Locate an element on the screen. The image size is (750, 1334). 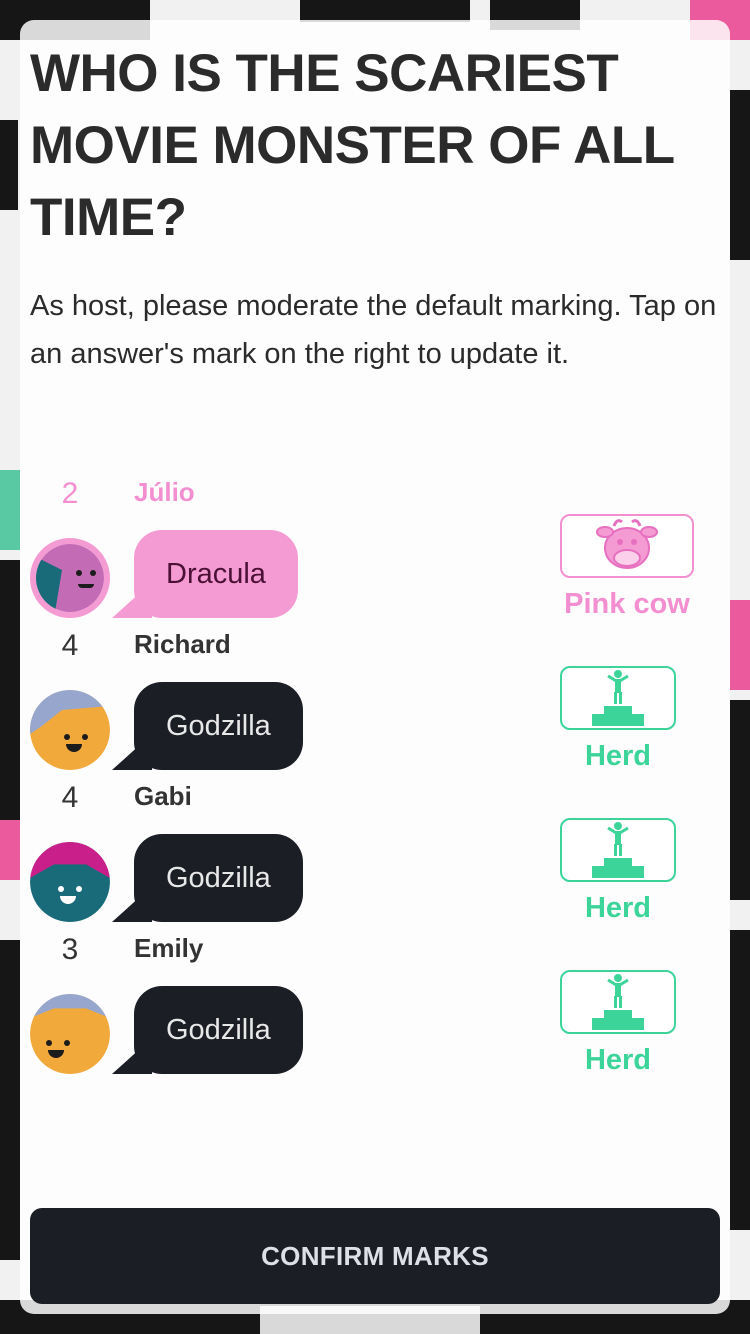
answer-row: 4 Richard Godzilla Herd is located at coordinates (375, 700).